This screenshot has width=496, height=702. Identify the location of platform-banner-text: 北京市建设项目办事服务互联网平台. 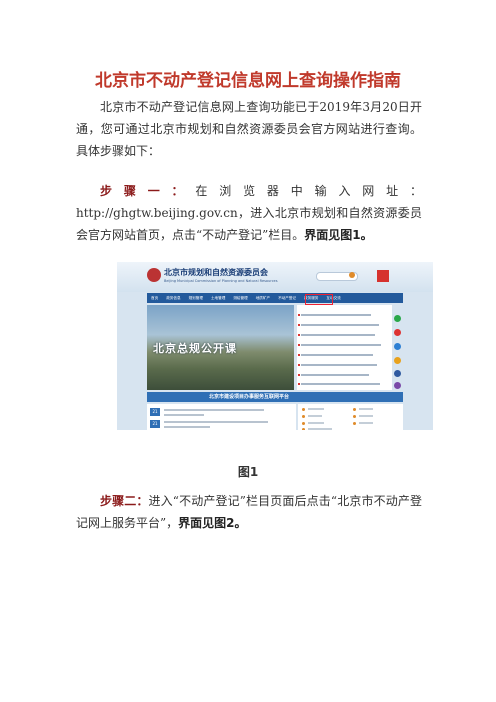
(249, 397).